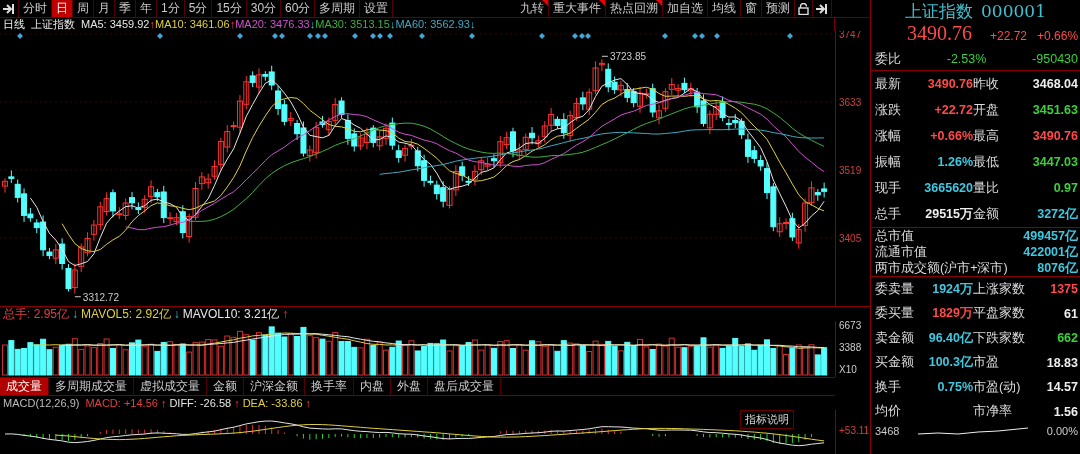 The height and width of the screenshot is (454, 1080). Describe the element at coordinates (24, 386) in the screenshot. I see `indicator-tab: 成交量` at that location.